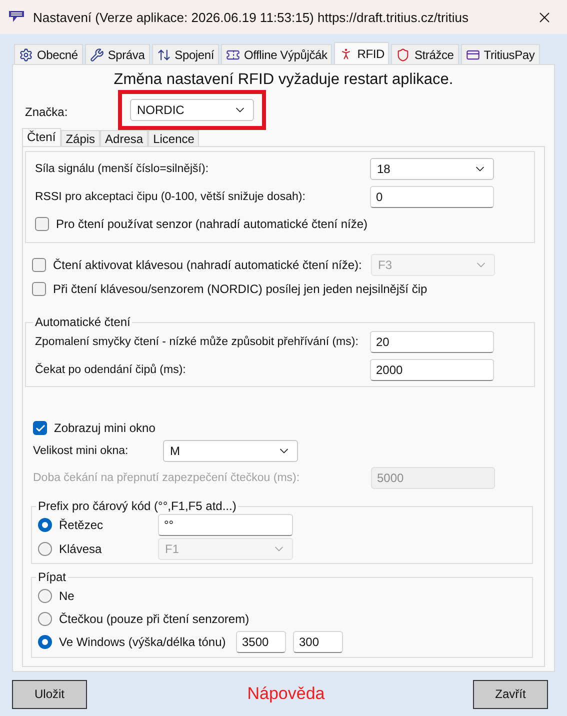  What do you see at coordinates (167, 478) in the screenshot?
I see `field-label: Doba čekání na přepnutí zapezpečení čtečkou (ms):` at bounding box center [167, 478].